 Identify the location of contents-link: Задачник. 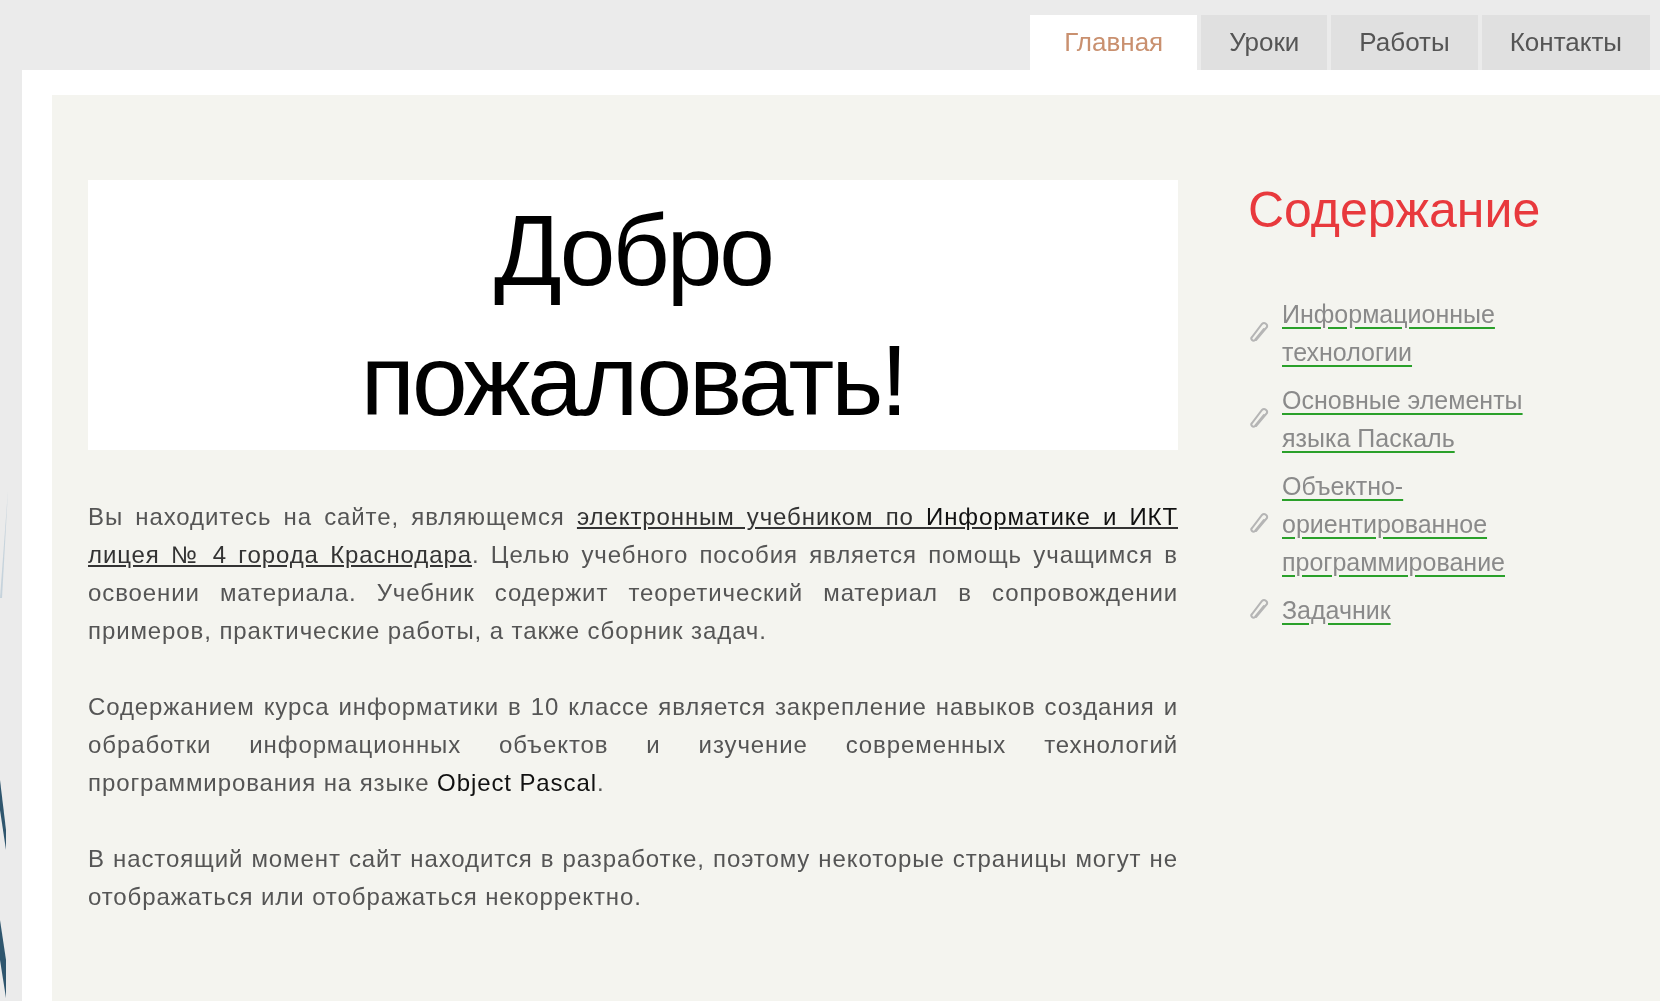
(1336, 610).